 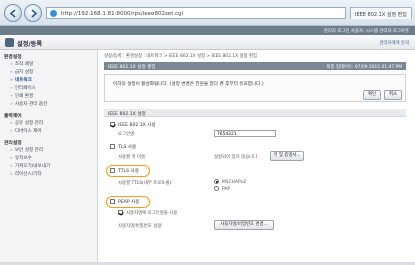 I want to click on forward-button, so click(x=33, y=13).